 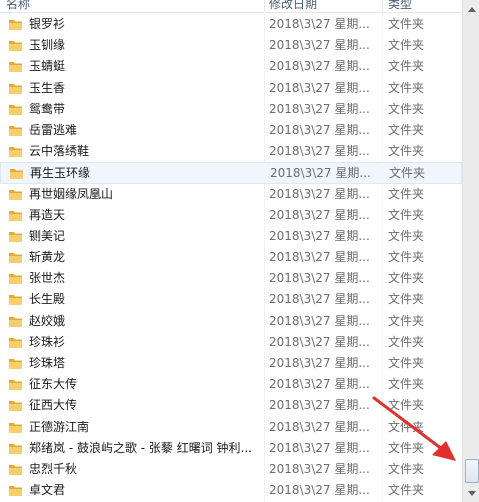 I want to click on list-item: 铡美记 2018\3\27 星期... 文件夹, so click(x=231, y=236).